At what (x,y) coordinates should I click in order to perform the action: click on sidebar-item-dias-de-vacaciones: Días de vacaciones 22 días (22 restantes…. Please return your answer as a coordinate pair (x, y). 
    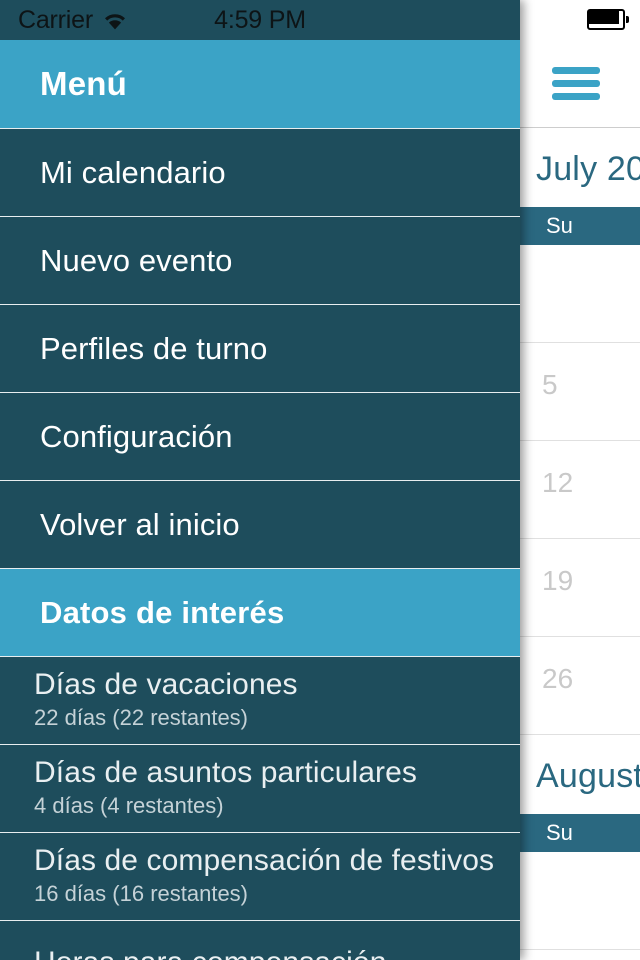
    Looking at the image, I should click on (260, 700).